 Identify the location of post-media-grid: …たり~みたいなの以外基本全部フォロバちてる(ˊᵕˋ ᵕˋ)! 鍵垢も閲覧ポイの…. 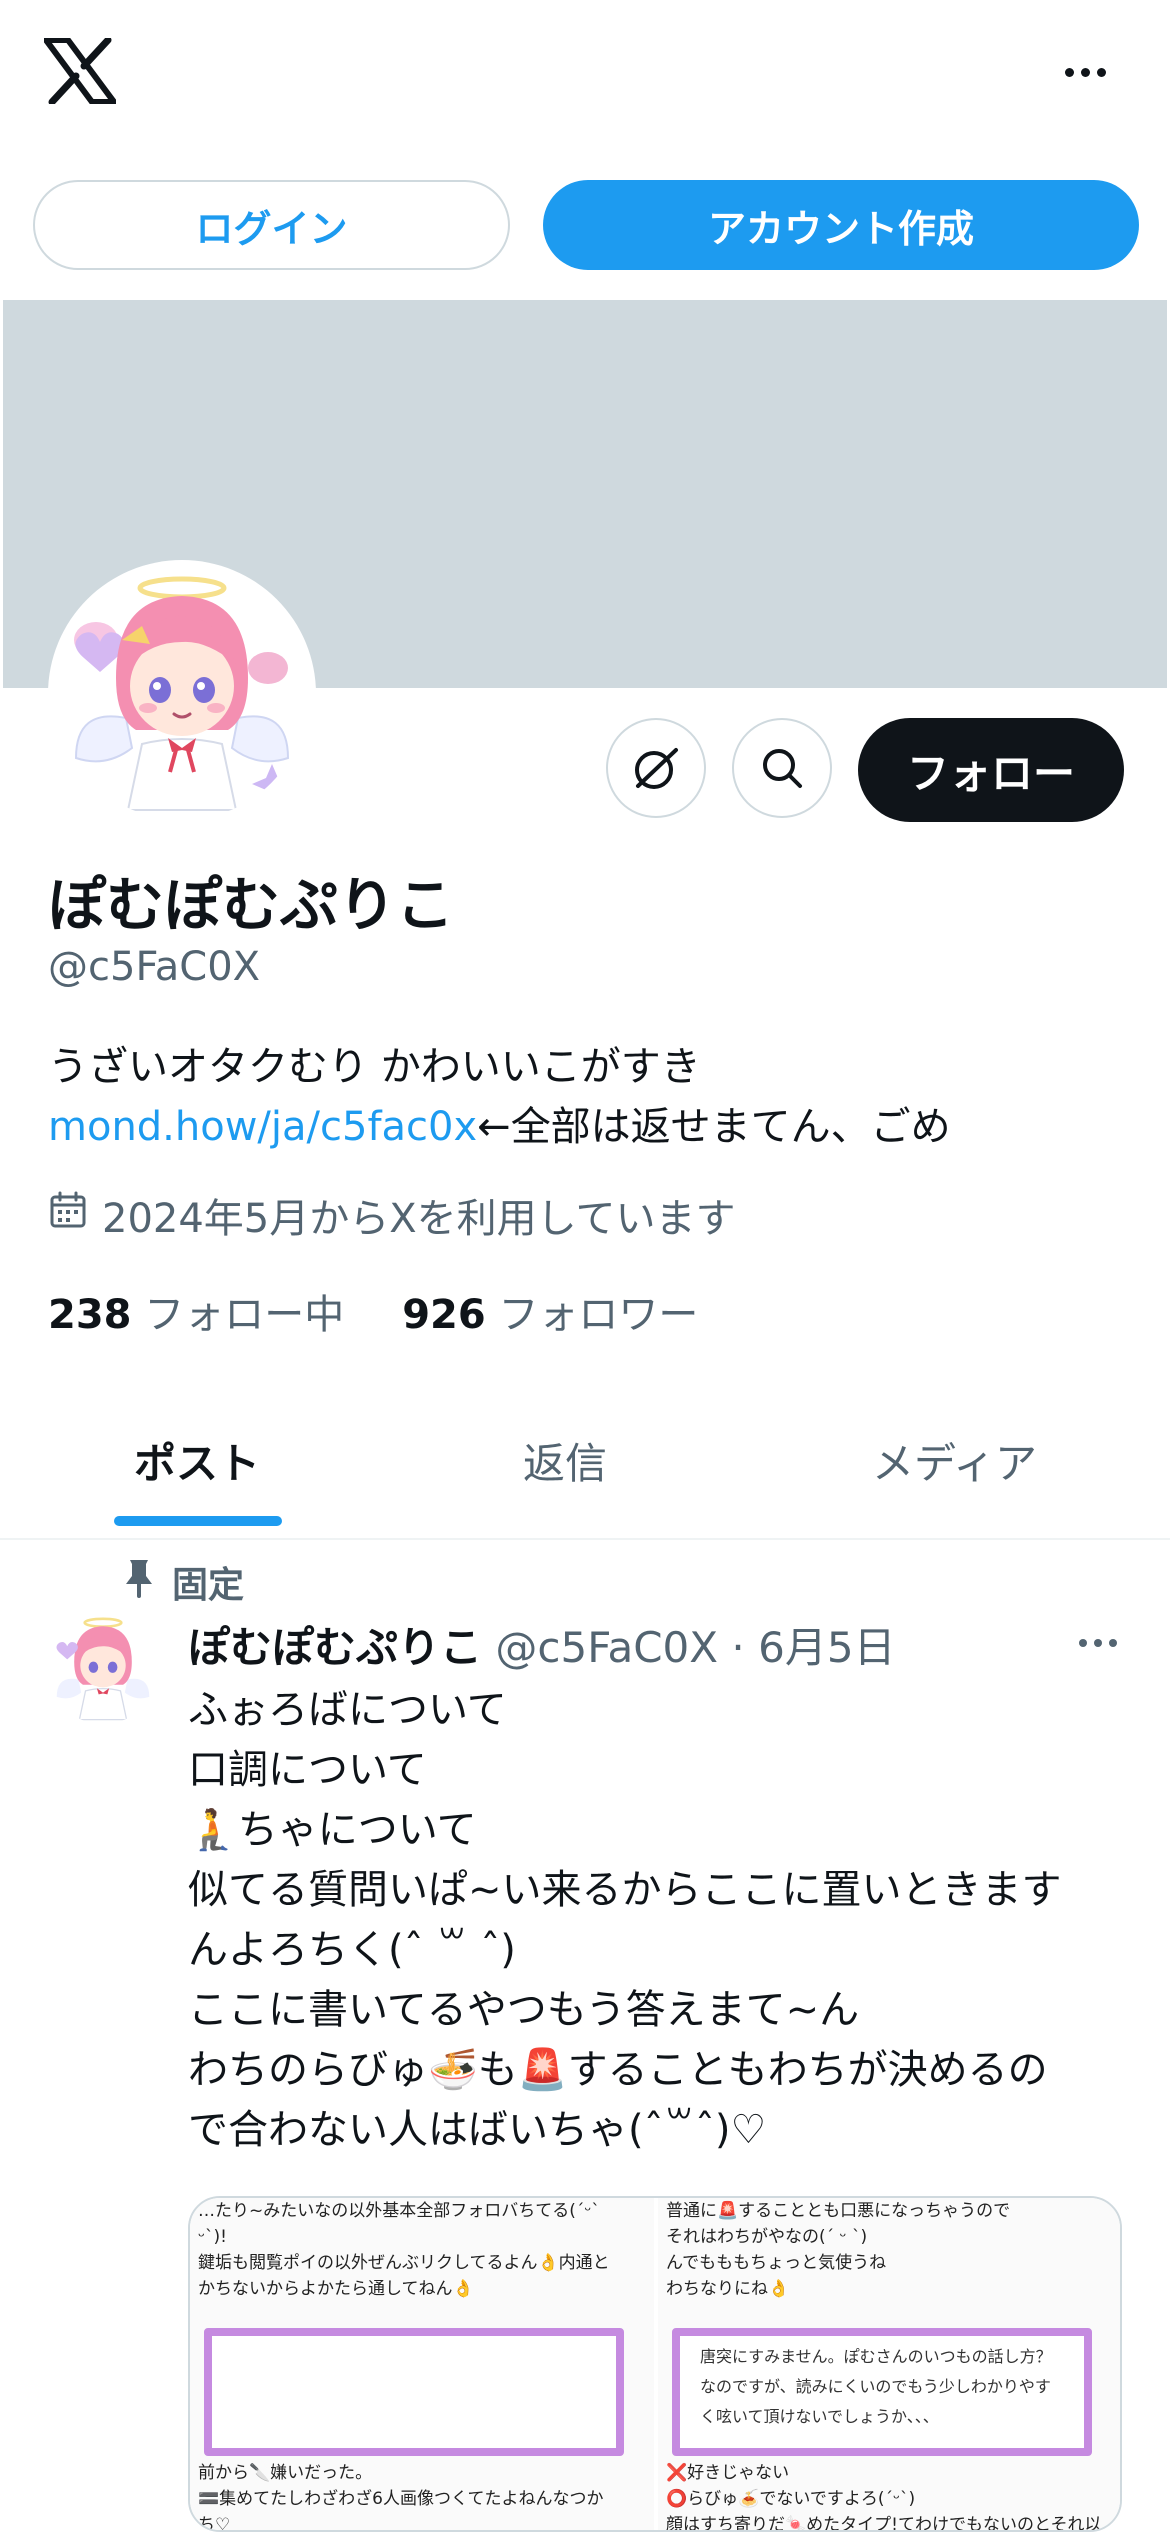
(655, 2364).